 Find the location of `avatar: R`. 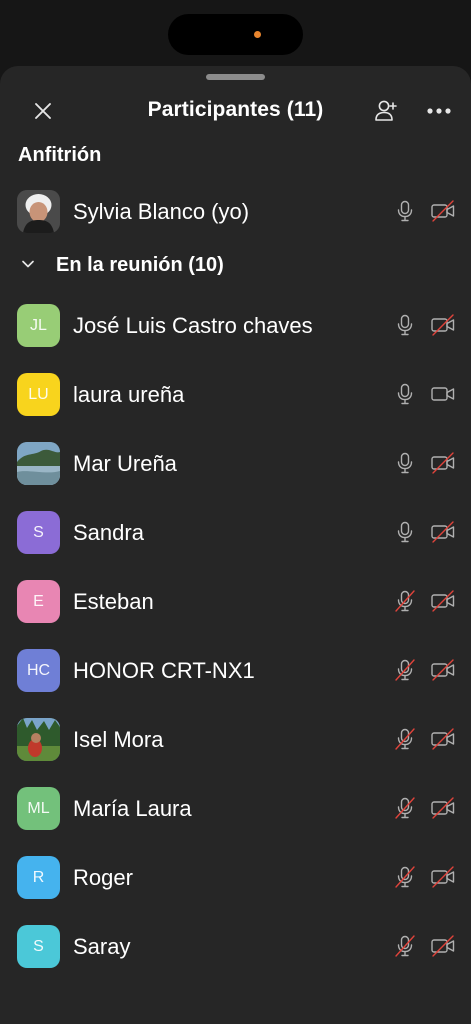

avatar: R is located at coordinates (38, 877).